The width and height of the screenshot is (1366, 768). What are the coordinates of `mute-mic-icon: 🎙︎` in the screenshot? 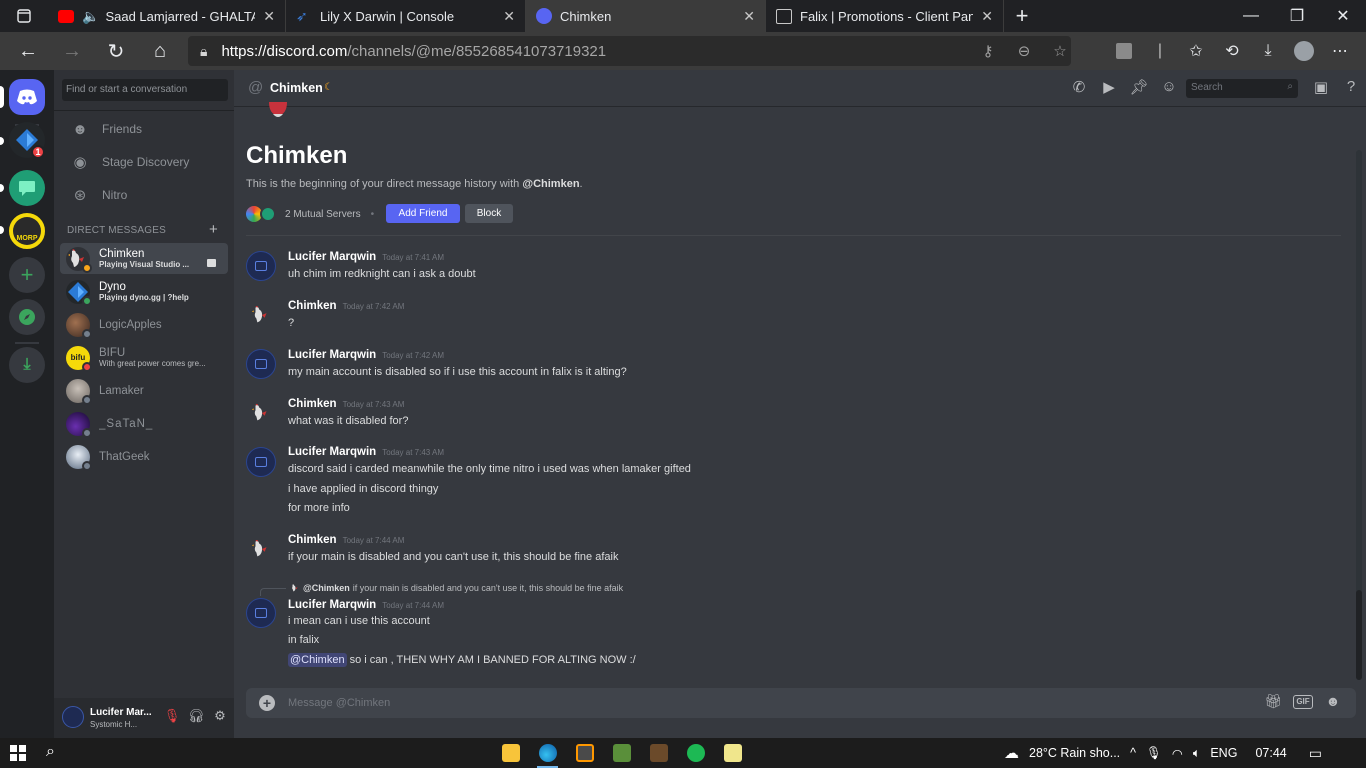 It's located at (172, 716).